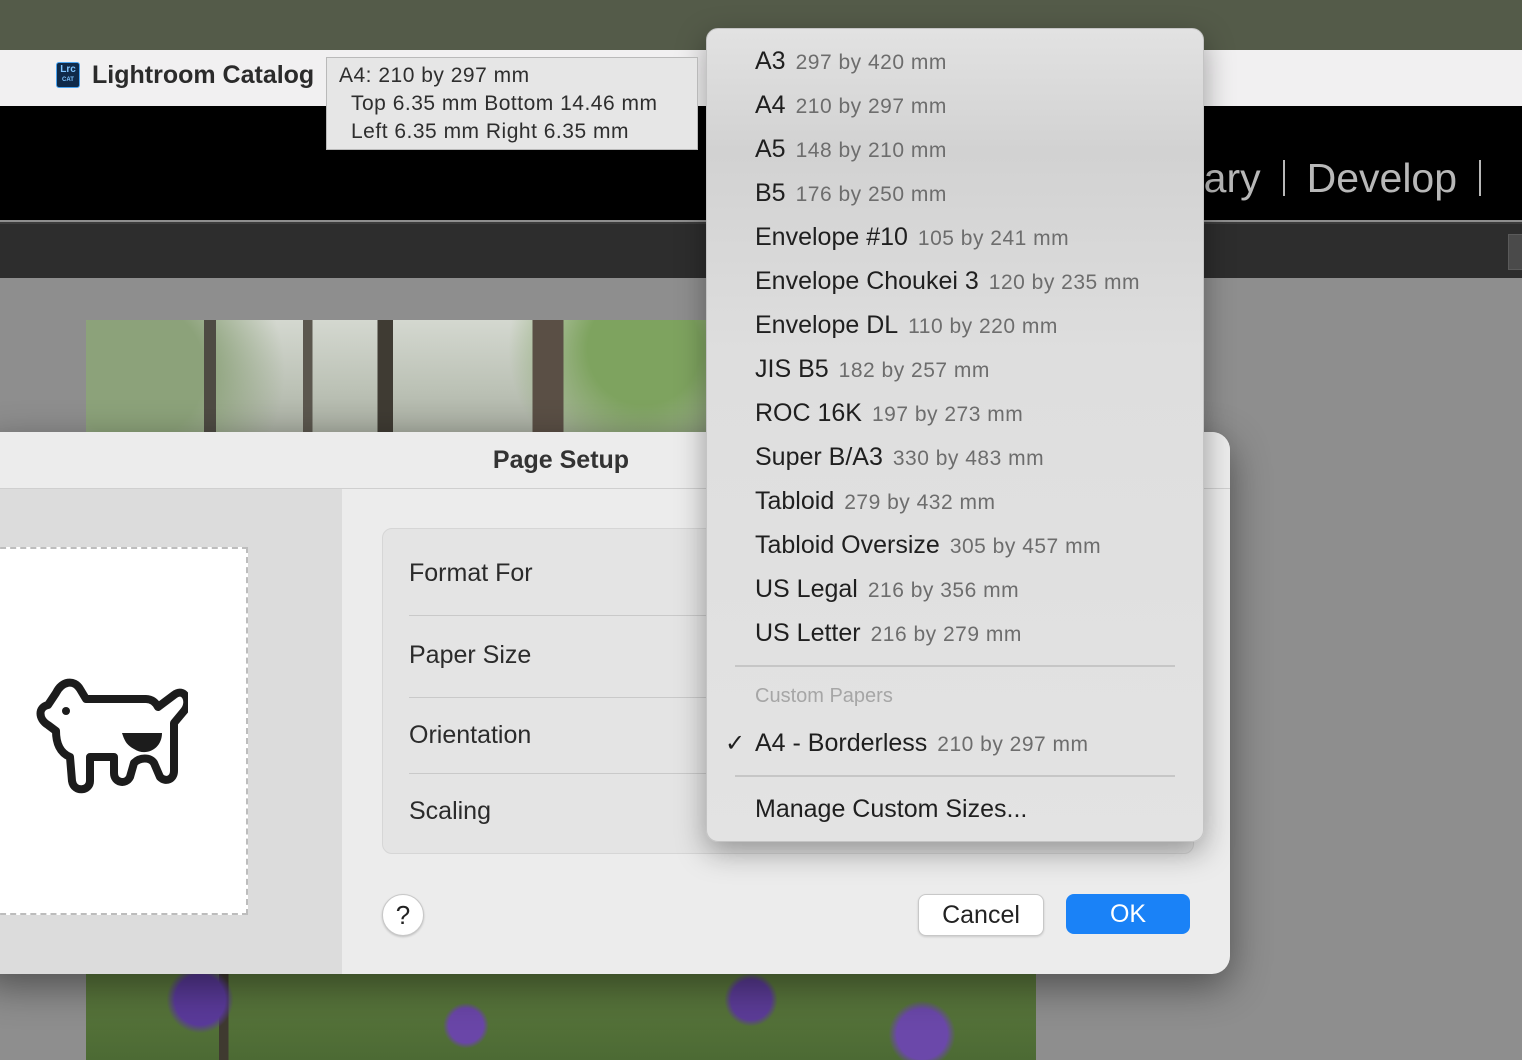  I want to click on menu-item-a4: A4 210 by 297 mm, so click(851, 105).